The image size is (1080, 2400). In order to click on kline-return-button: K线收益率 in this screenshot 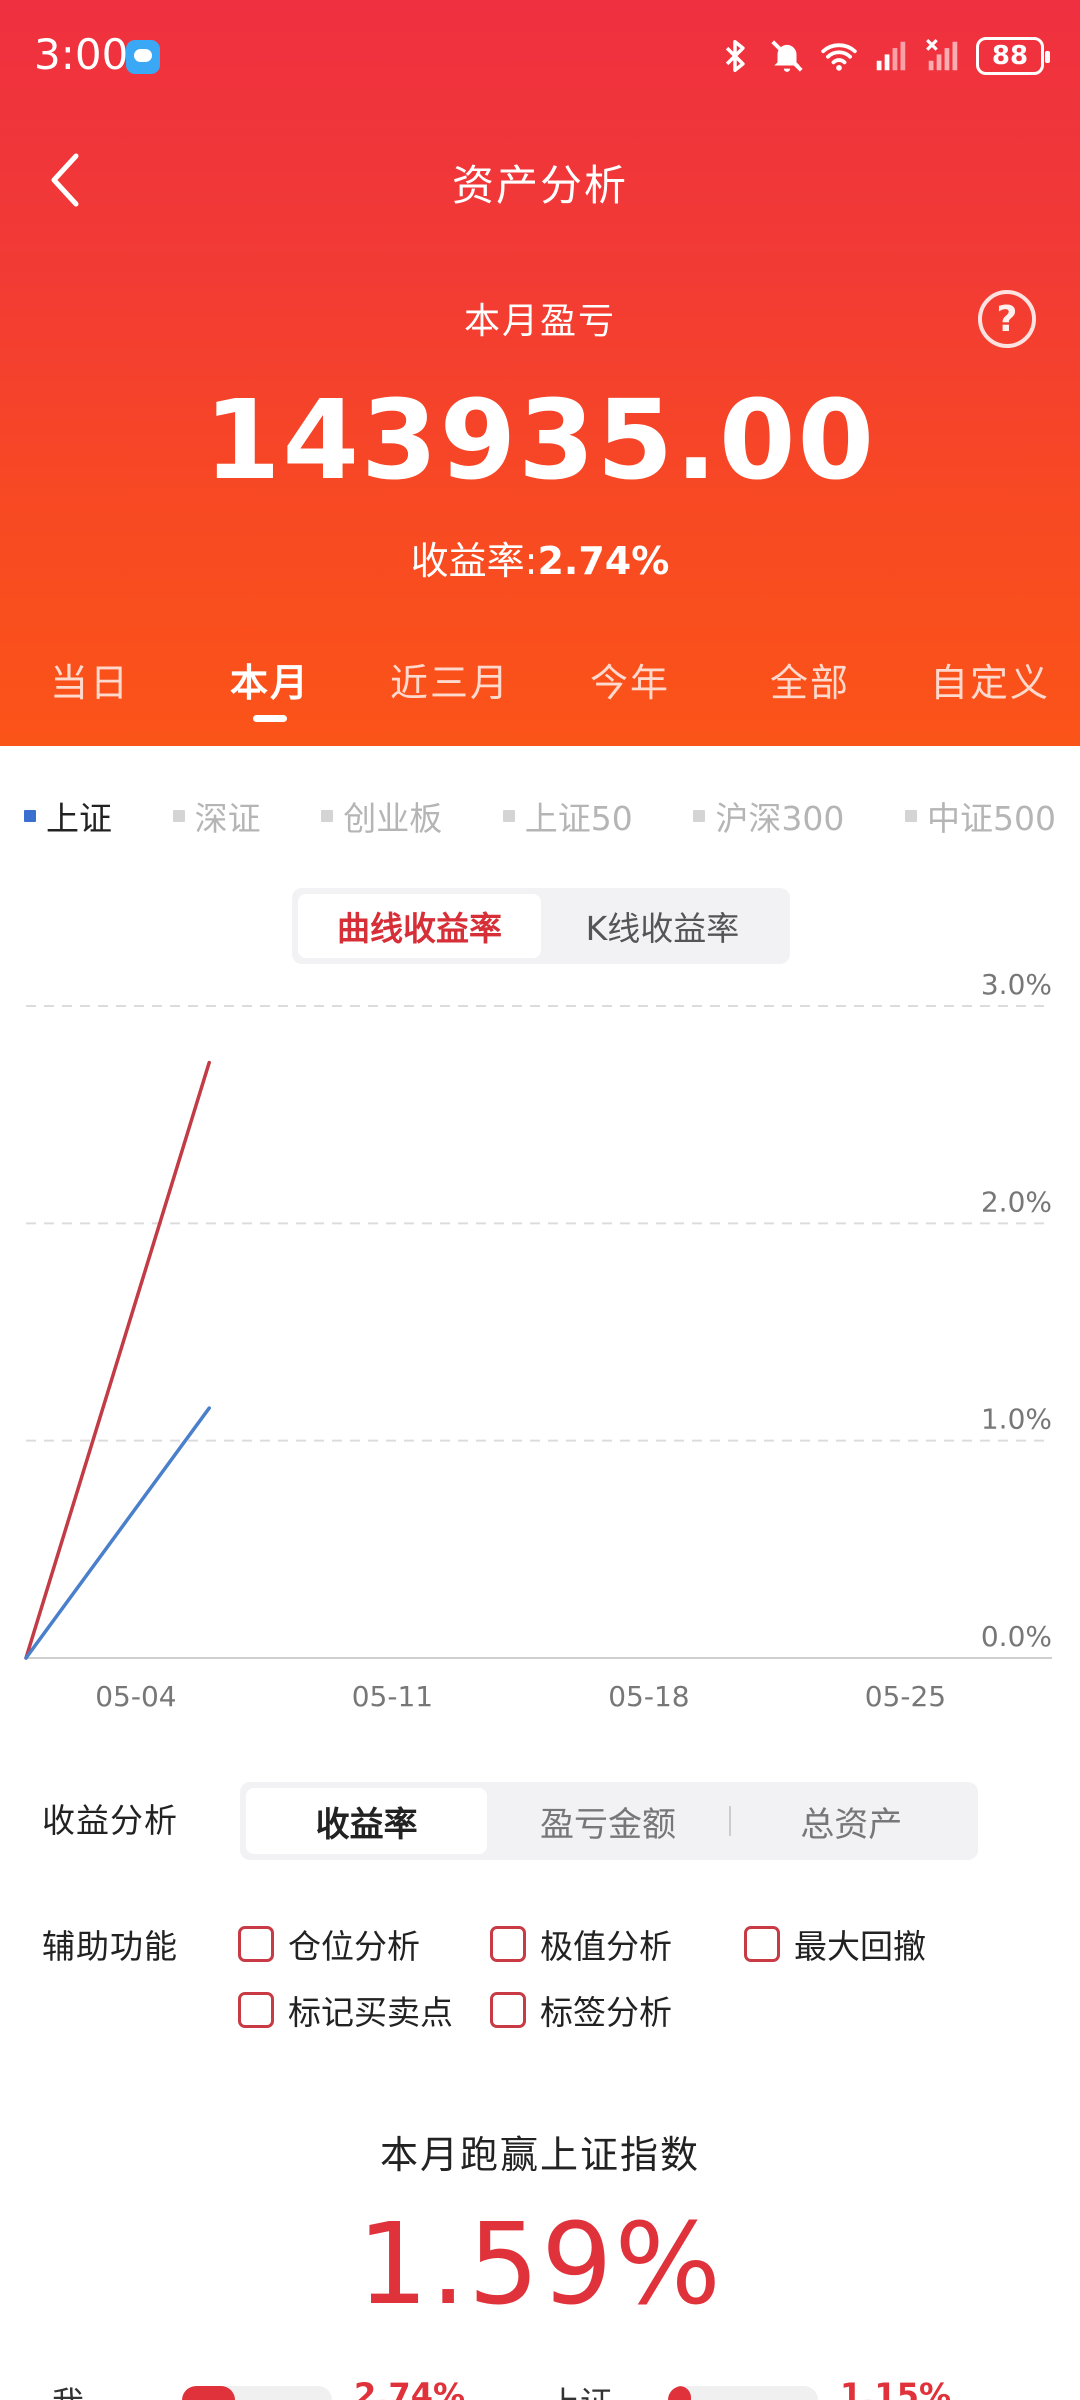, I will do `click(662, 926)`.